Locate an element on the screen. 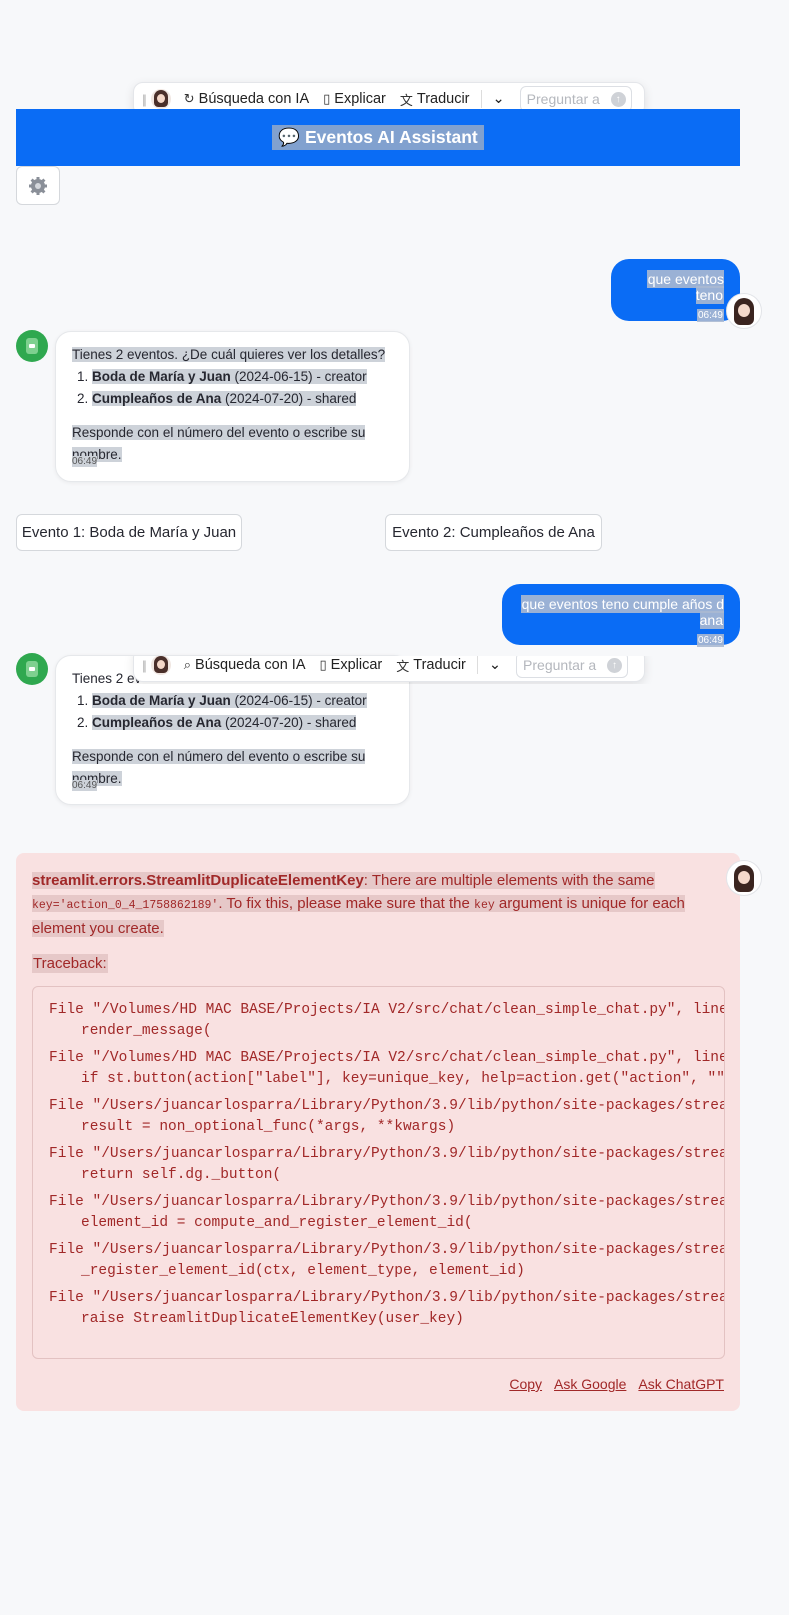  ai-search-button: ↻ Búsqueda con IA is located at coordinates (246, 99).